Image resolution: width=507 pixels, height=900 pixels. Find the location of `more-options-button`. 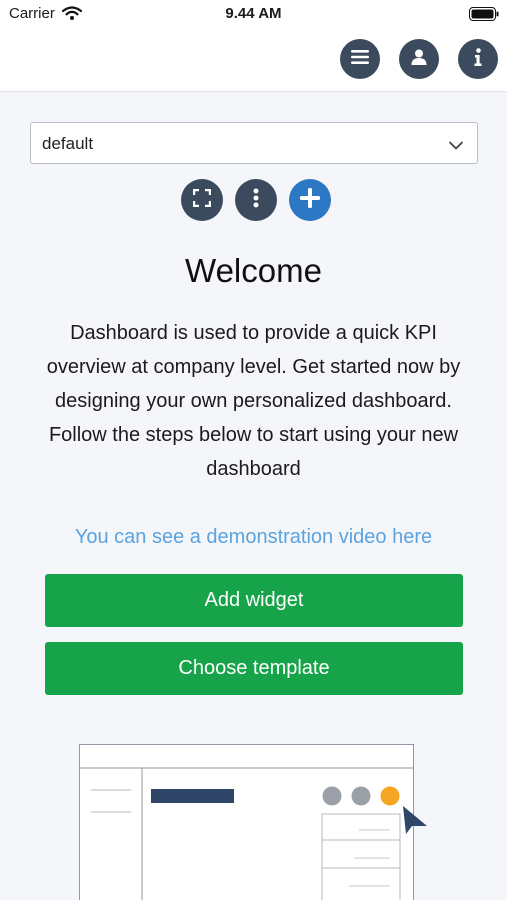

more-options-button is located at coordinates (256, 200).